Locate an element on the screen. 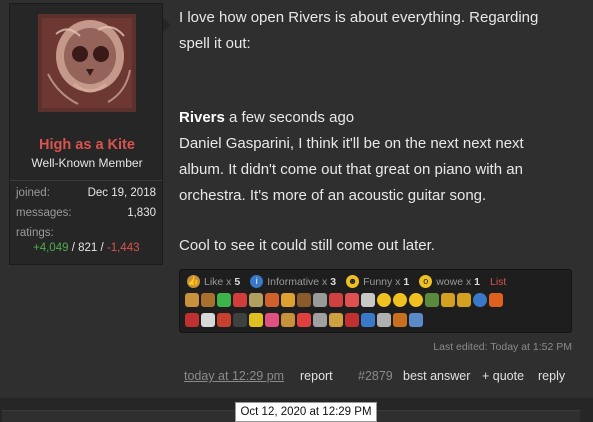 The width and height of the screenshot is (593, 422). funny-label: Funny x is located at coordinates (382, 281).